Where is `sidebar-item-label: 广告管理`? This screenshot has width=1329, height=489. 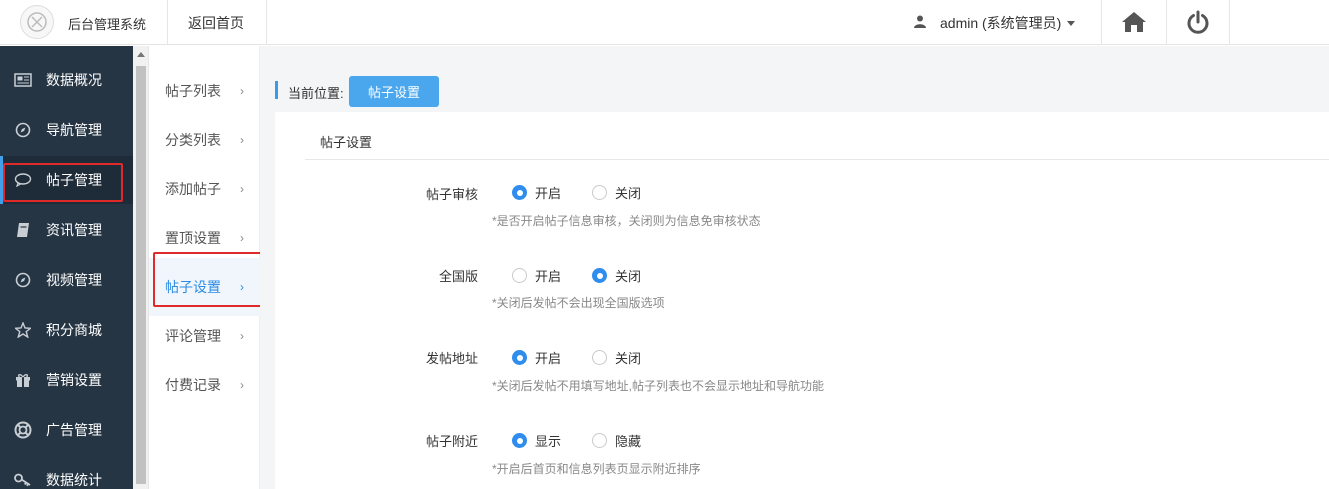
sidebar-item-label: 广告管理 is located at coordinates (74, 430).